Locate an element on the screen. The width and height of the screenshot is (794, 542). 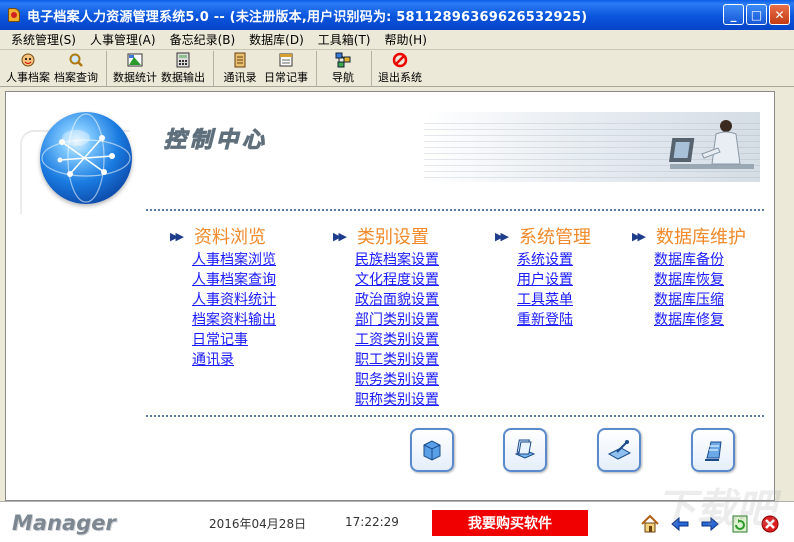
link-daily-notes: 日常记事 is located at coordinates (234, 340).